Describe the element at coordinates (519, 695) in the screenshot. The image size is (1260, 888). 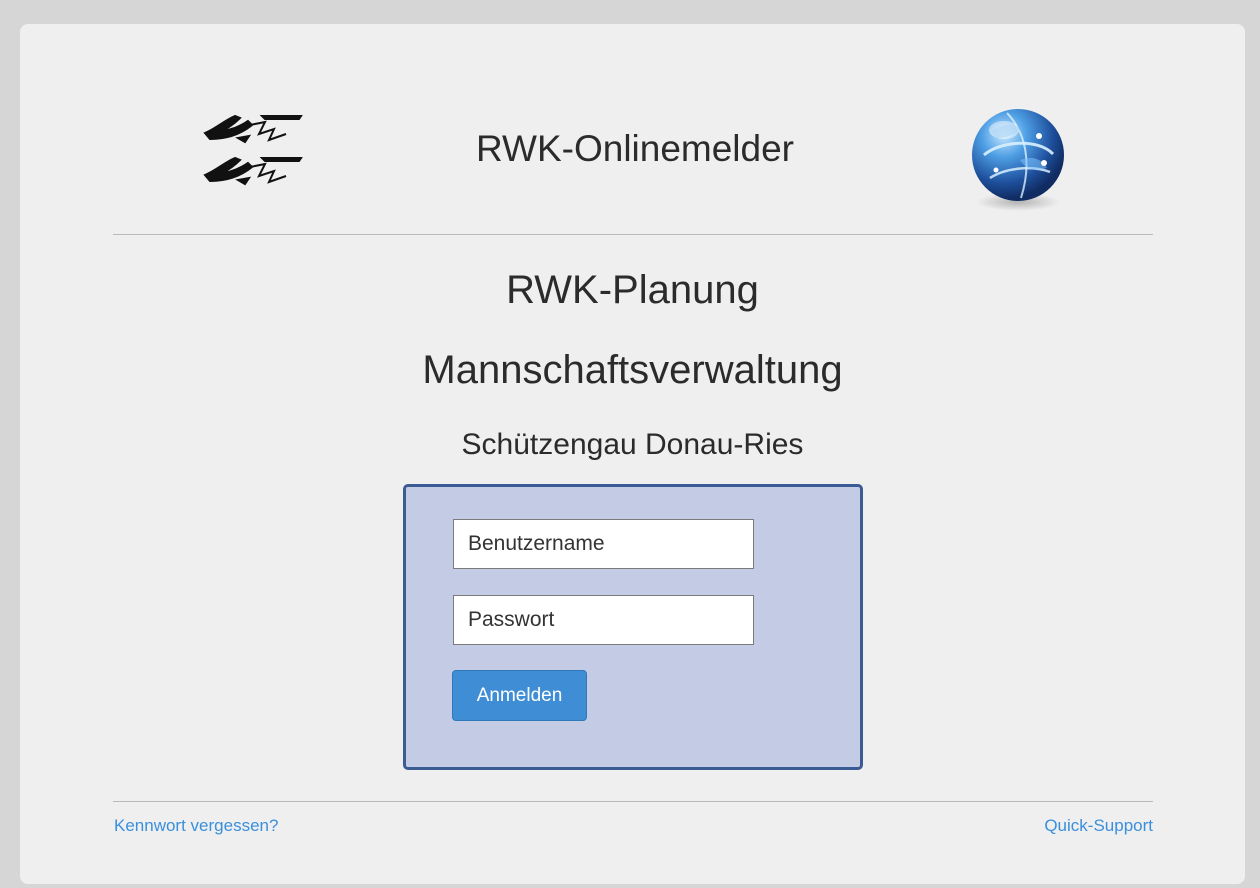
I see `login-button: Anmelden` at that location.